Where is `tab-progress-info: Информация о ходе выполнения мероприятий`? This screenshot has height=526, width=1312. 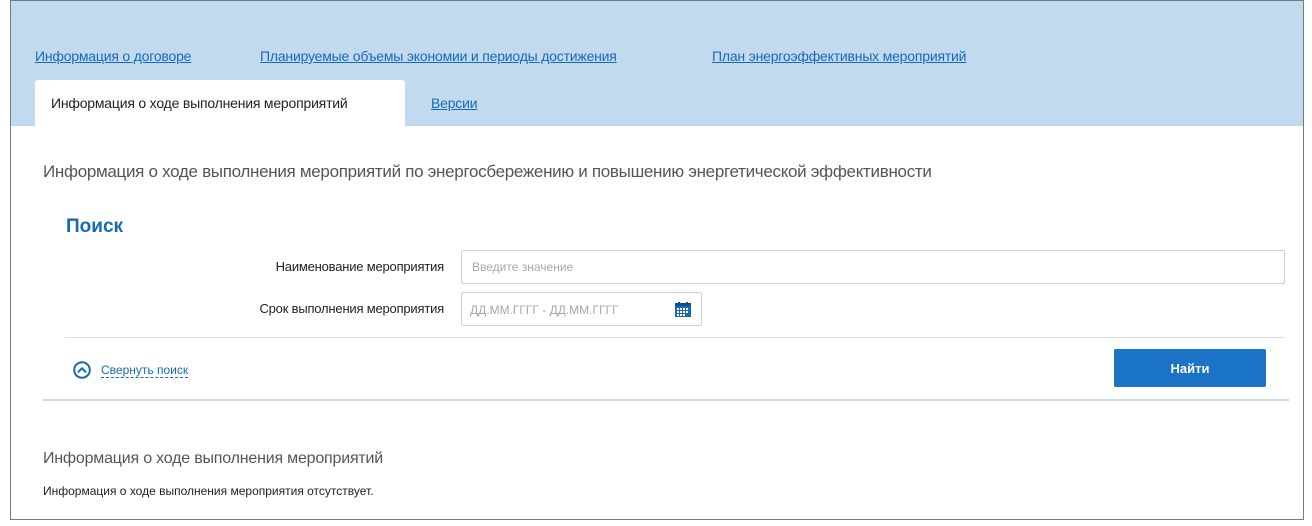 tab-progress-info: Информация о ходе выполнения мероприятий is located at coordinates (220, 103).